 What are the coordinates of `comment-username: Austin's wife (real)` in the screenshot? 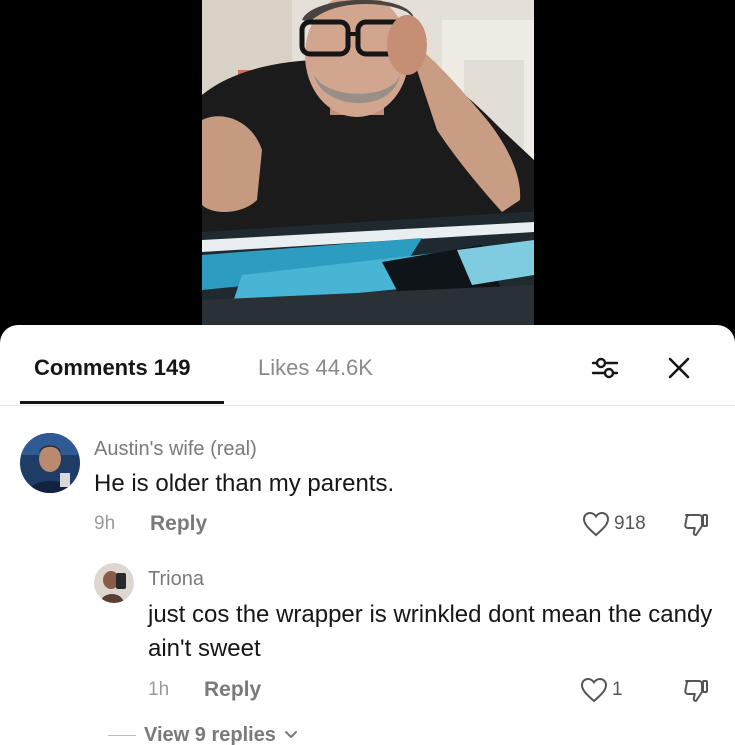 It's located at (175, 449).